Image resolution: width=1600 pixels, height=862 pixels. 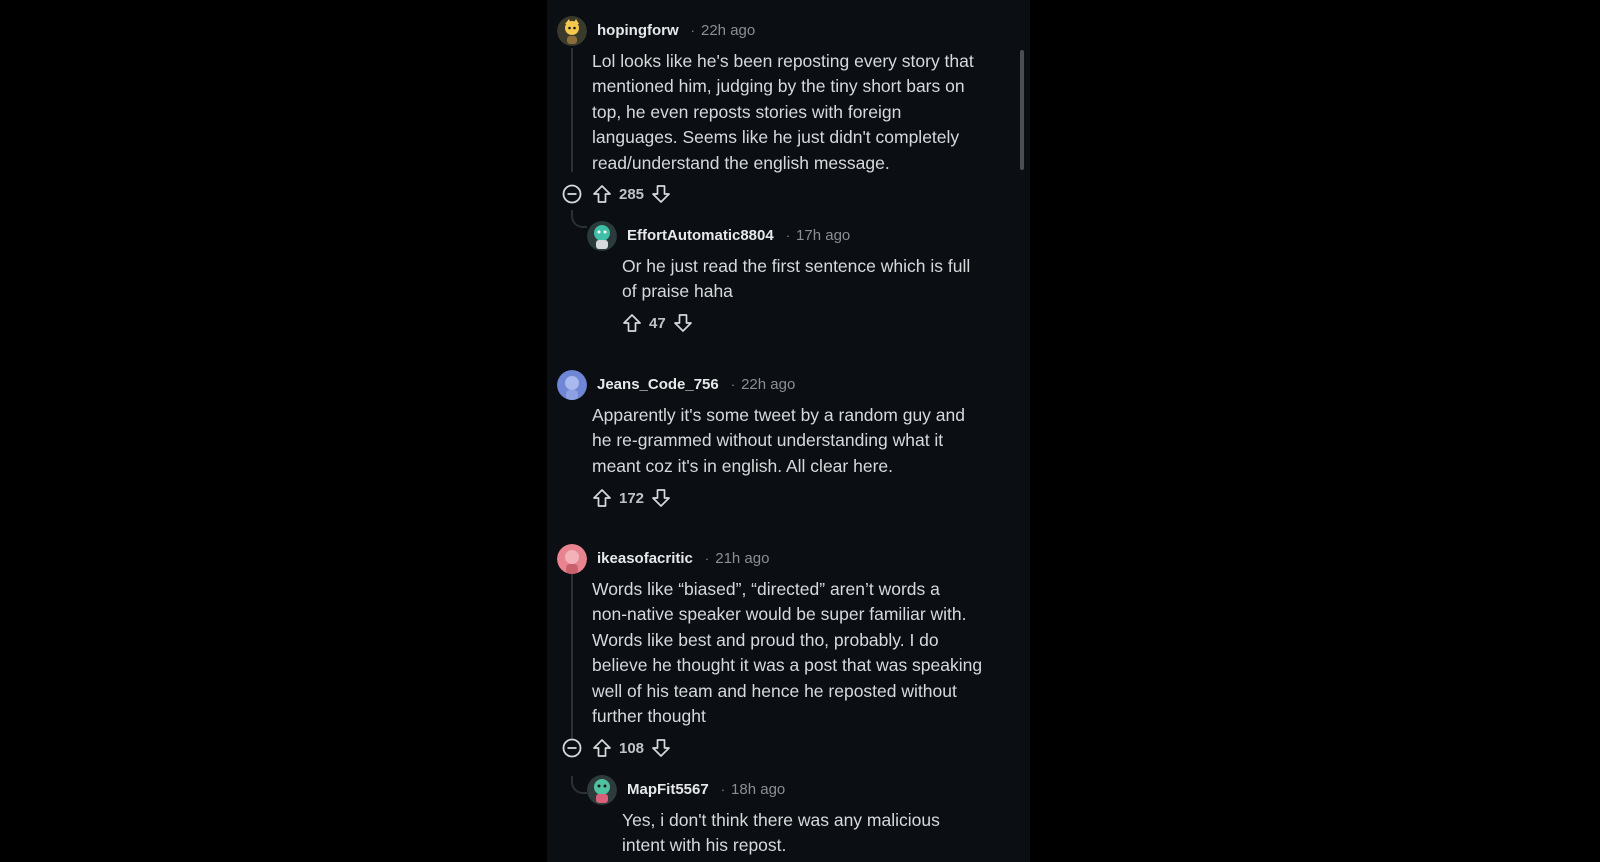 I want to click on comment-meta: Jeans_Code_756 · 22h ago, so click(x=696, y=384).